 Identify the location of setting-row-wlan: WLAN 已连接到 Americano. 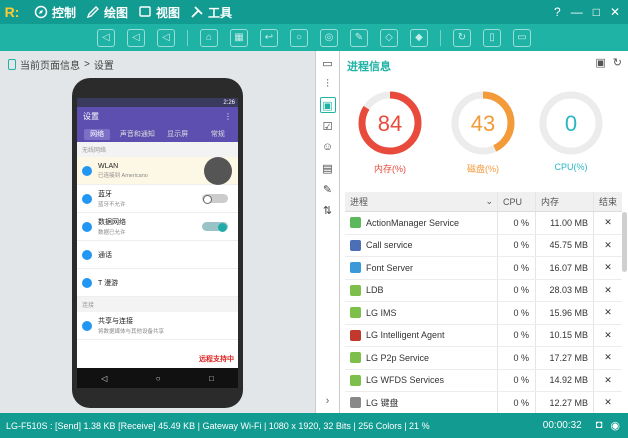
(157, 171).